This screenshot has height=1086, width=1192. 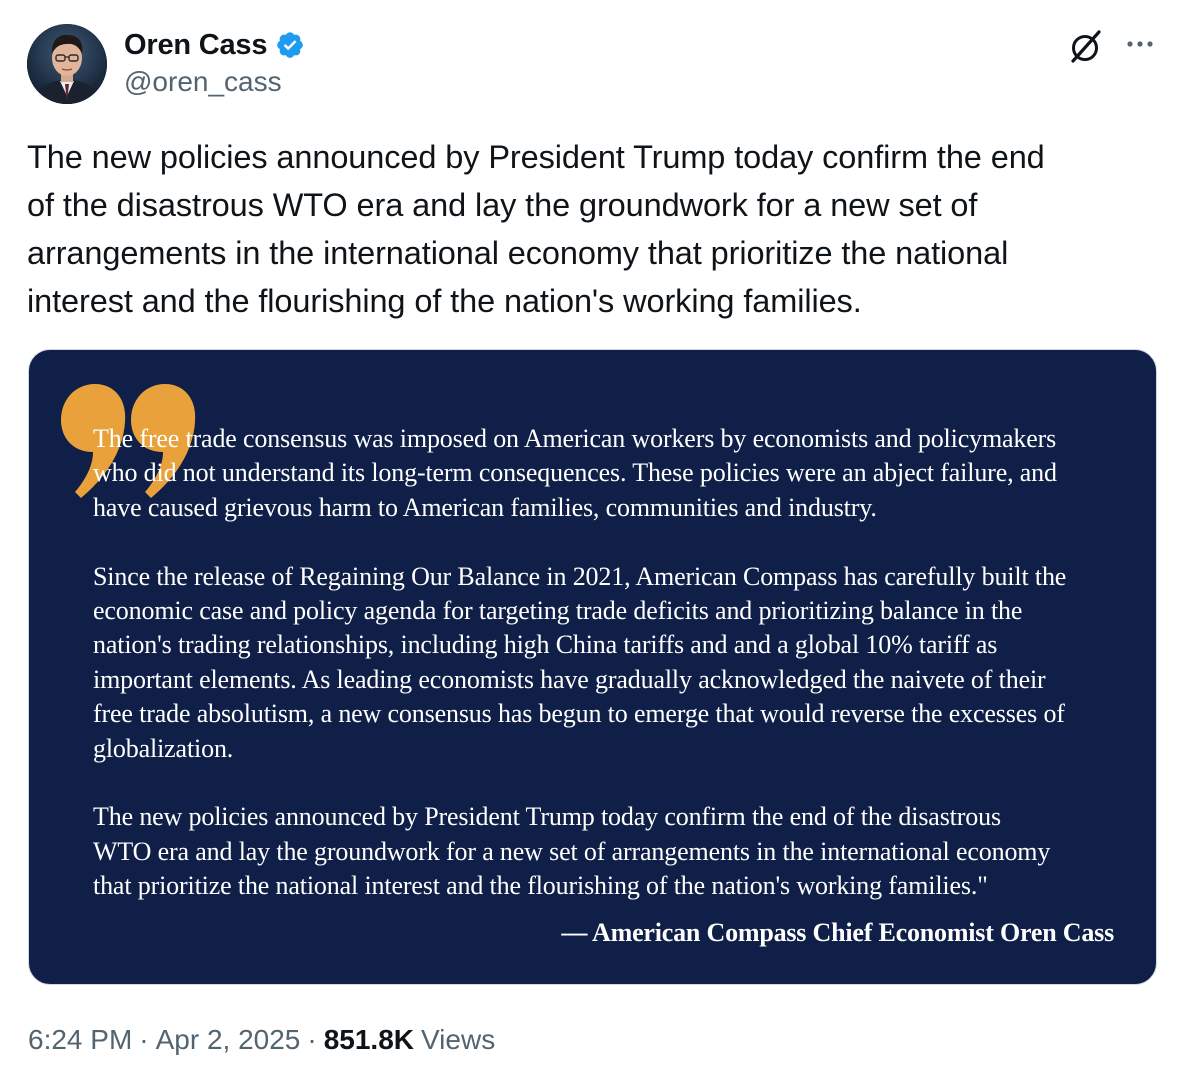 What do you see at coordinates (228, 1040) in the screenshot?
I see `tweet-date: Apr 2, 2025` at bounding box center [228, 1040].